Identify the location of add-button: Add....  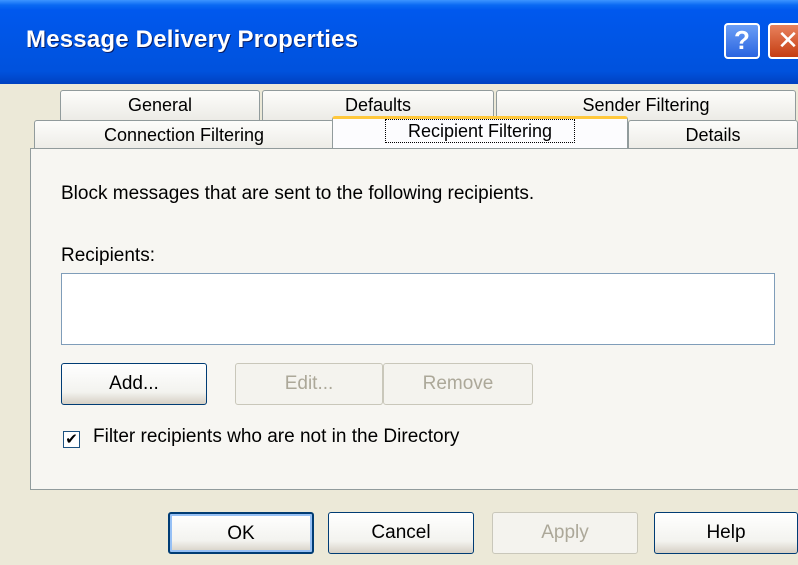
(134, 384).